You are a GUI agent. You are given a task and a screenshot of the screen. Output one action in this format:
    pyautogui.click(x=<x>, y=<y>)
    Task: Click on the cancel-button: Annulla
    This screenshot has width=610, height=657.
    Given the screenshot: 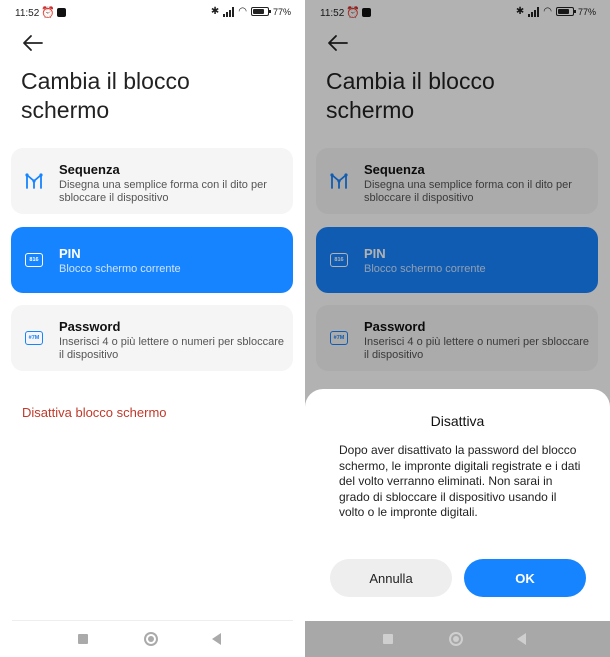 What is the action you would take?
    pyautogui.click(x=391, y=578)
    